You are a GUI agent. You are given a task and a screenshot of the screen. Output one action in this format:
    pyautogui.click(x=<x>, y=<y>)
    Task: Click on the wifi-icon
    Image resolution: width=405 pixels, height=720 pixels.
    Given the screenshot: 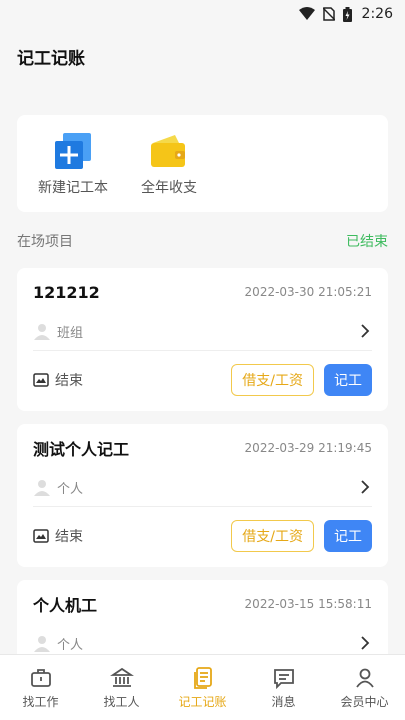 What is the action you would take?
    pyautogui.click(x=306, y=14)
    